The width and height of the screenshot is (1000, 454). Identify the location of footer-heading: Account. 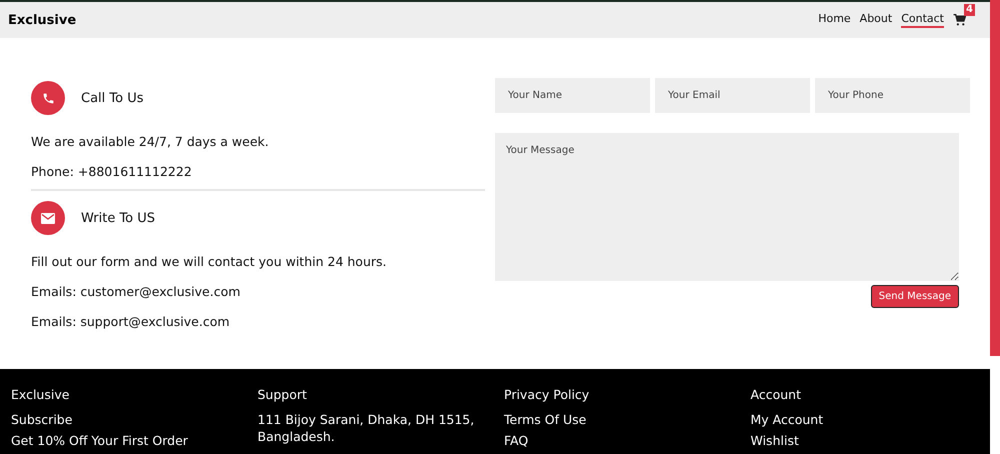
(776, 394).